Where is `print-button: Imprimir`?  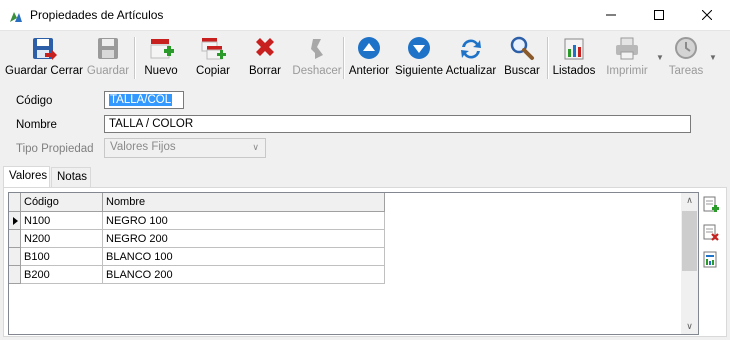 print-button: Imprimir is located at coordinates (627, 57).